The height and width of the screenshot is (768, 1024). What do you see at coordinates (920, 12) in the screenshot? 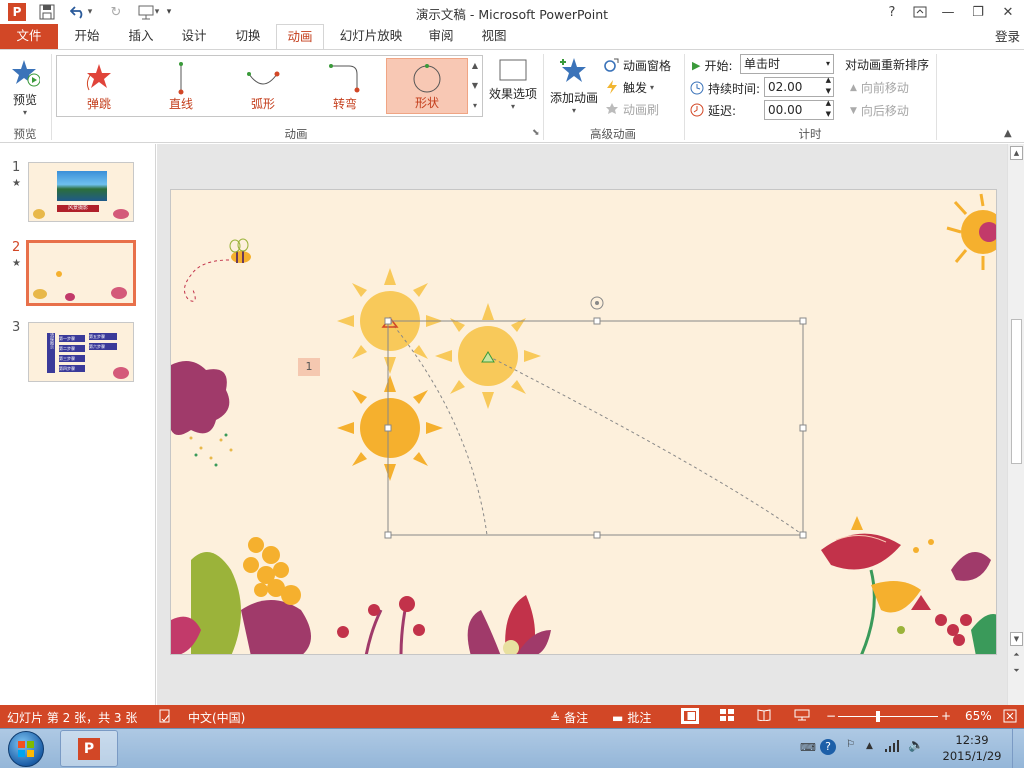
I see `ribbon-display-options-icon` at bounding box center [920, 12].